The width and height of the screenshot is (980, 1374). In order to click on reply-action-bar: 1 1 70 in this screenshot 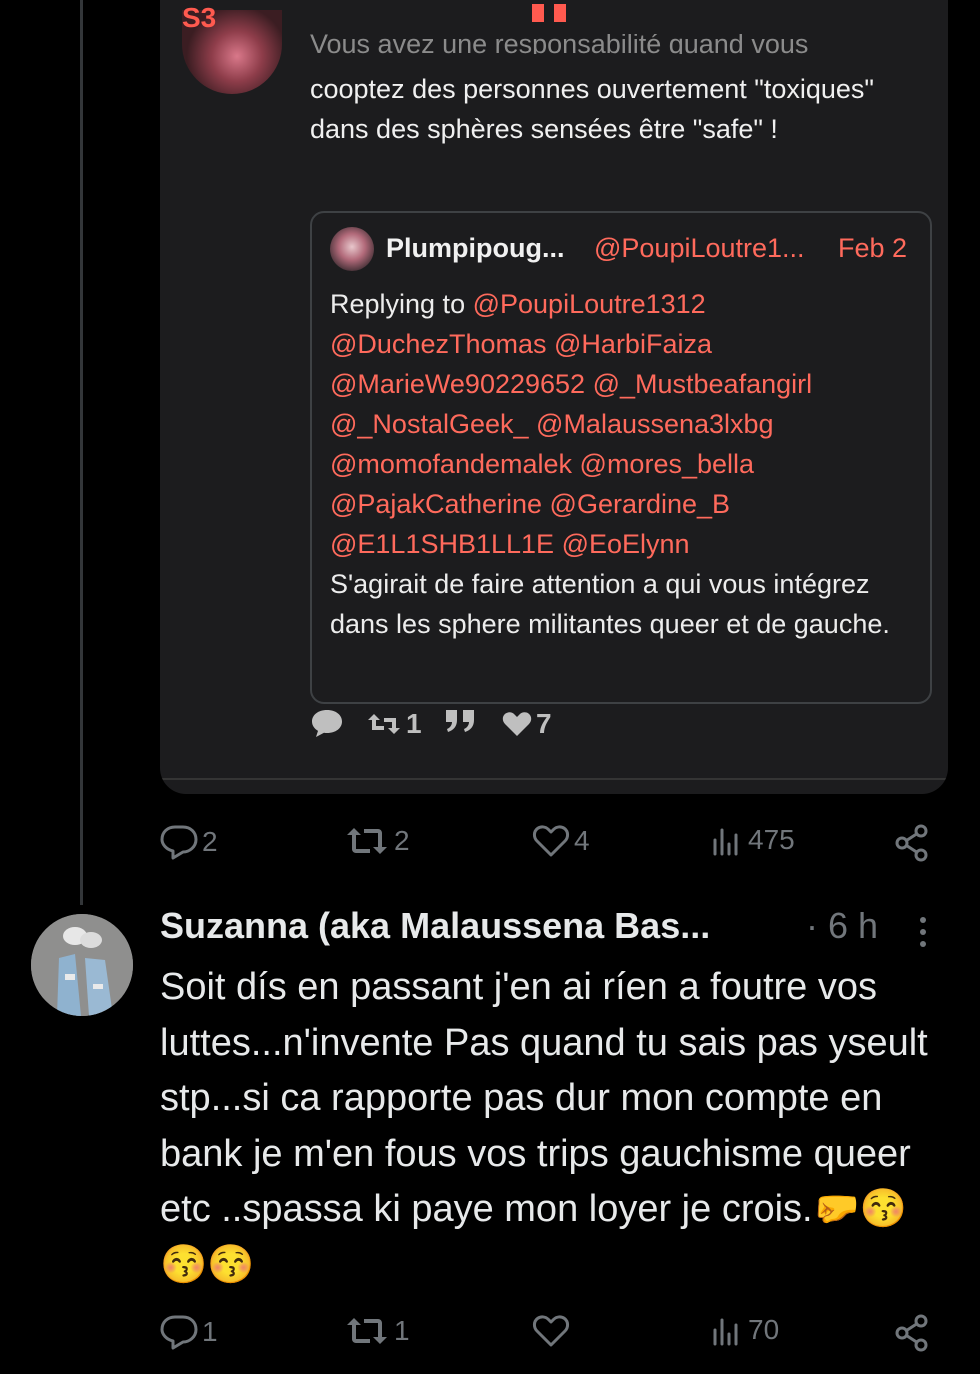, I will do `click(550, 1334)`.